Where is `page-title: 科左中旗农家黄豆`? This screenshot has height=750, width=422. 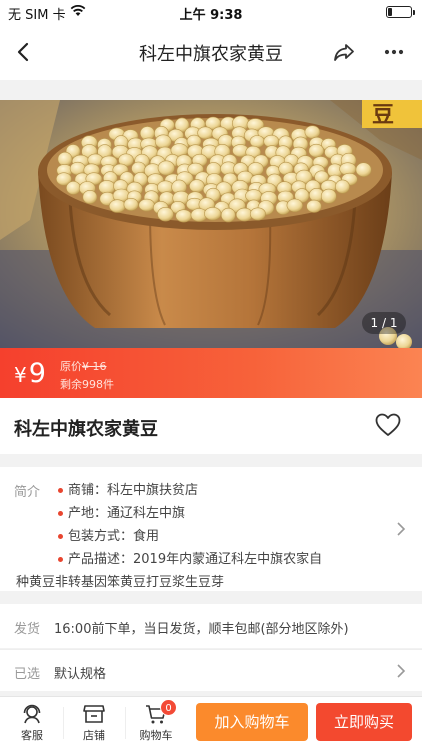
page-title: 科左中旗农家黄豆 is located at coordinates (211, 54).